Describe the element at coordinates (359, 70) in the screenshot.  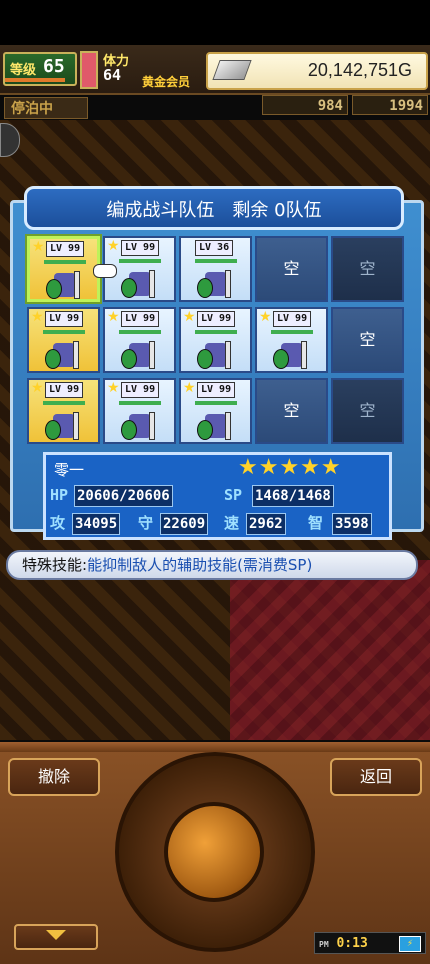
I see `money-value: 20,142,751G` at that location.